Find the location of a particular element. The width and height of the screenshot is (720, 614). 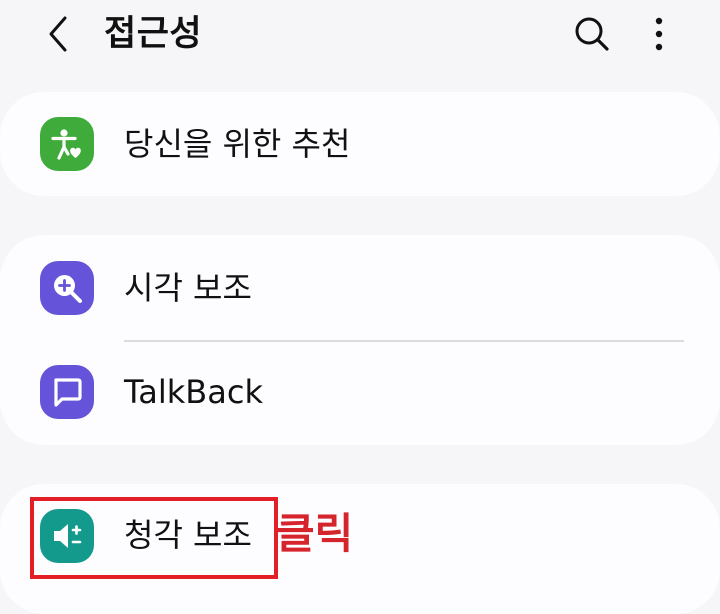

item-label: 당신을 위한 추천 is located at coordinates (237, 144).